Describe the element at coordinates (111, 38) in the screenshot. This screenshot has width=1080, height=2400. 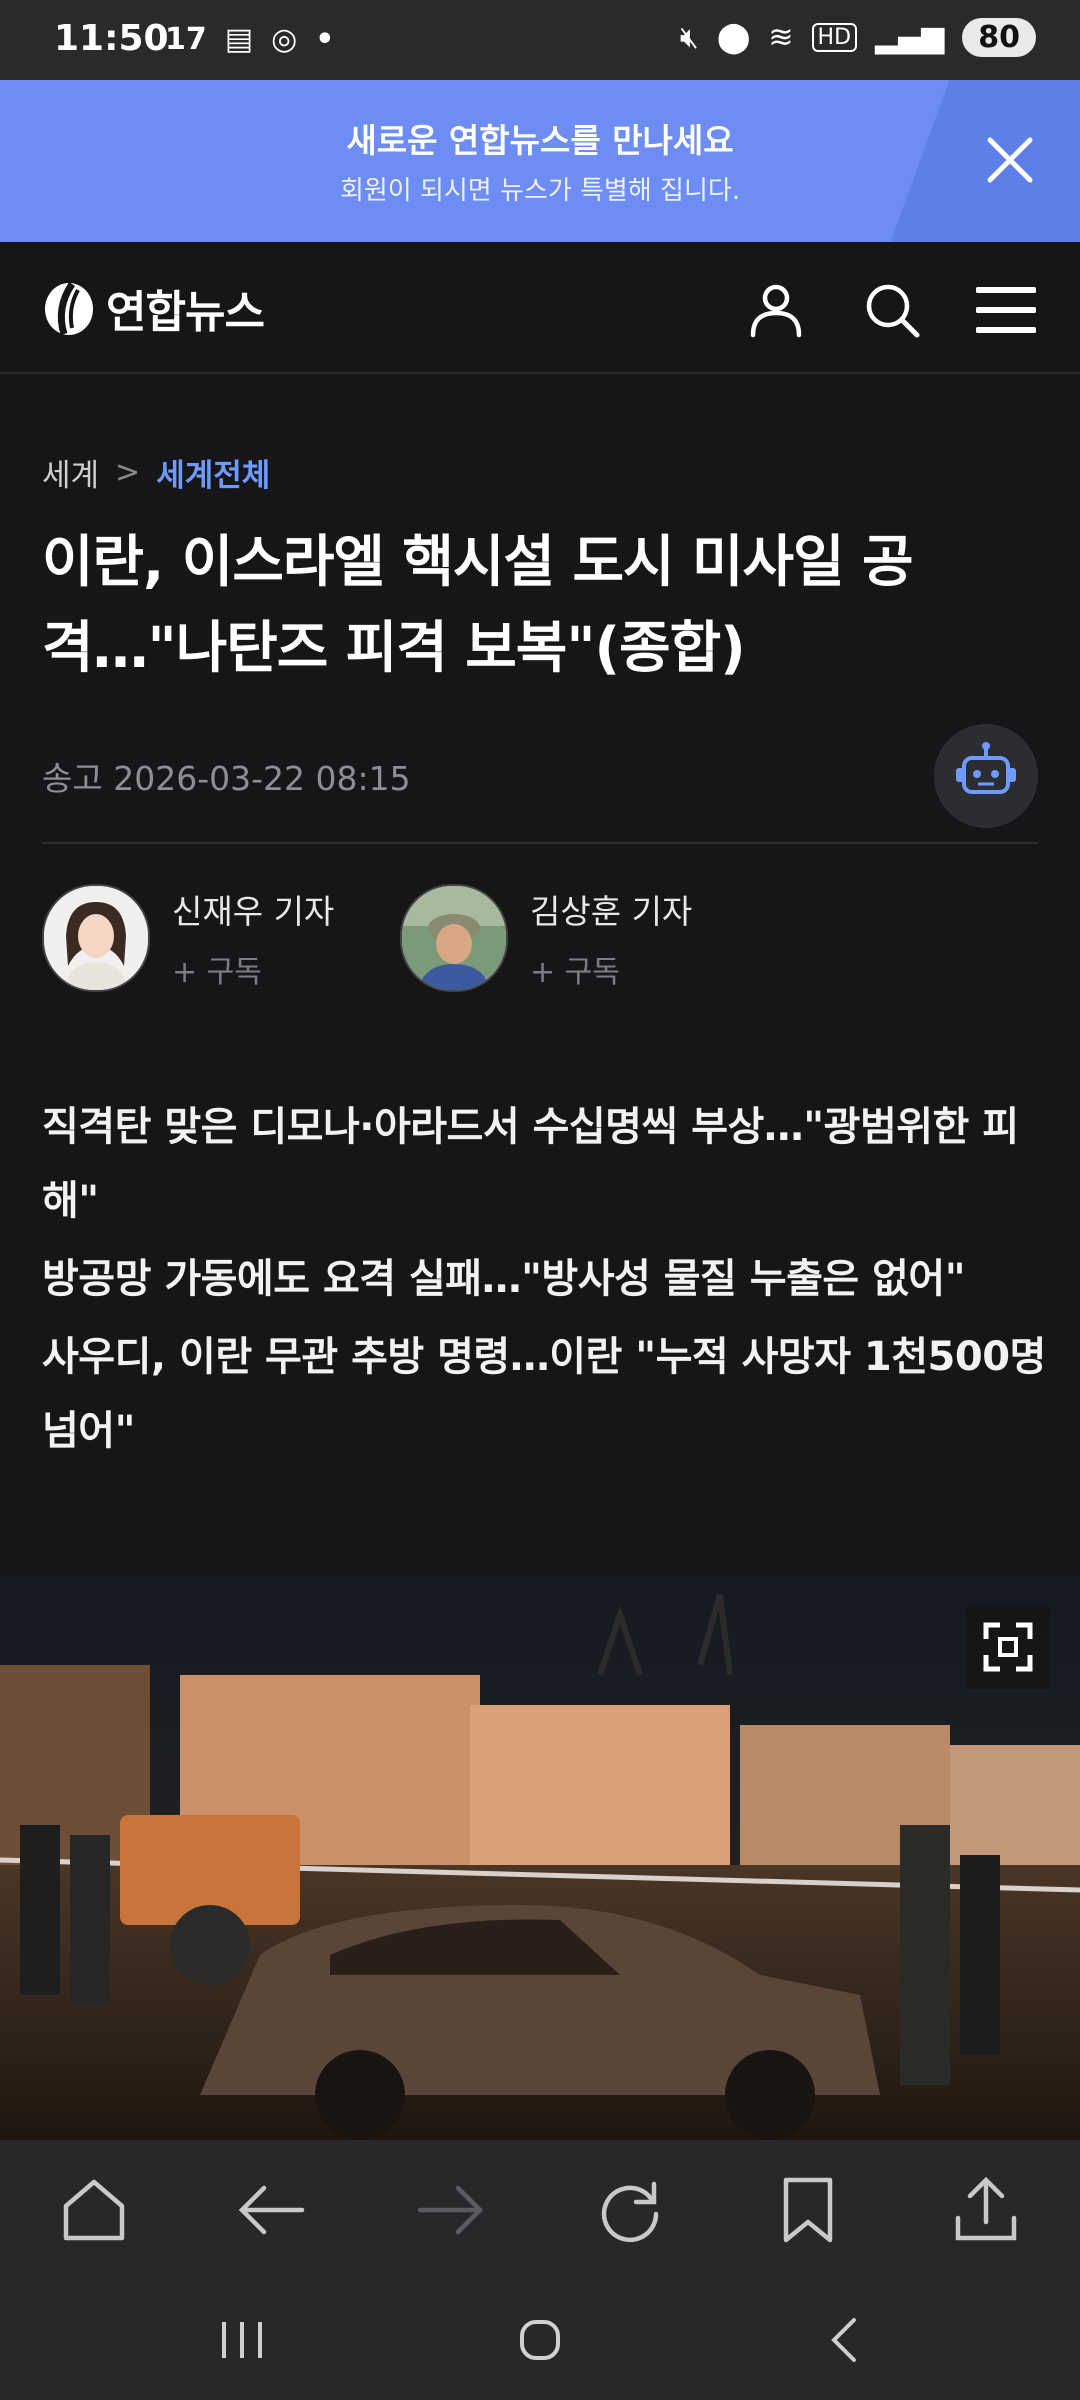
I see `status-time: 11:50` at that location.